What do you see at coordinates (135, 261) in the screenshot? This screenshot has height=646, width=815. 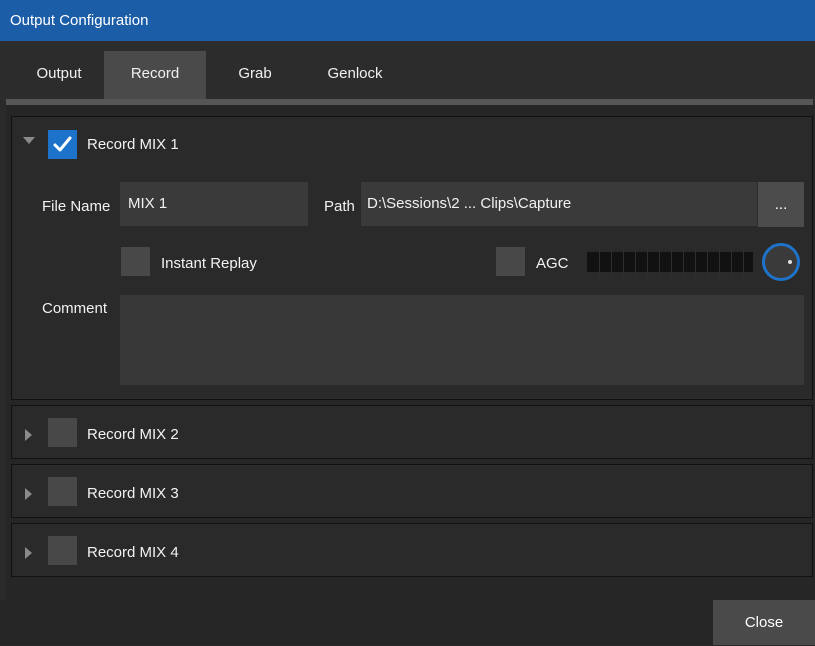 I see `instant-replay-checkbox` at bounding box center [135, 261].